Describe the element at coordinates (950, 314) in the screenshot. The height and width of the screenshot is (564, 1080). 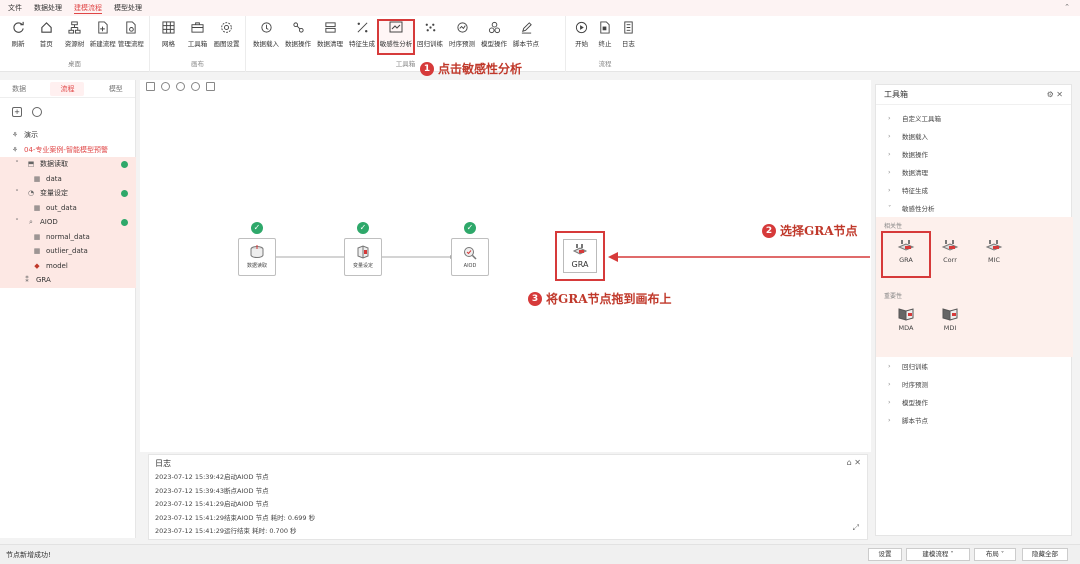
I see `mdi-icon` at that location.